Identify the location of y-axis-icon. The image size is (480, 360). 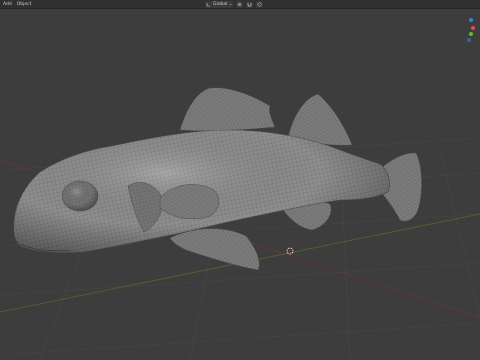
(471, 34).